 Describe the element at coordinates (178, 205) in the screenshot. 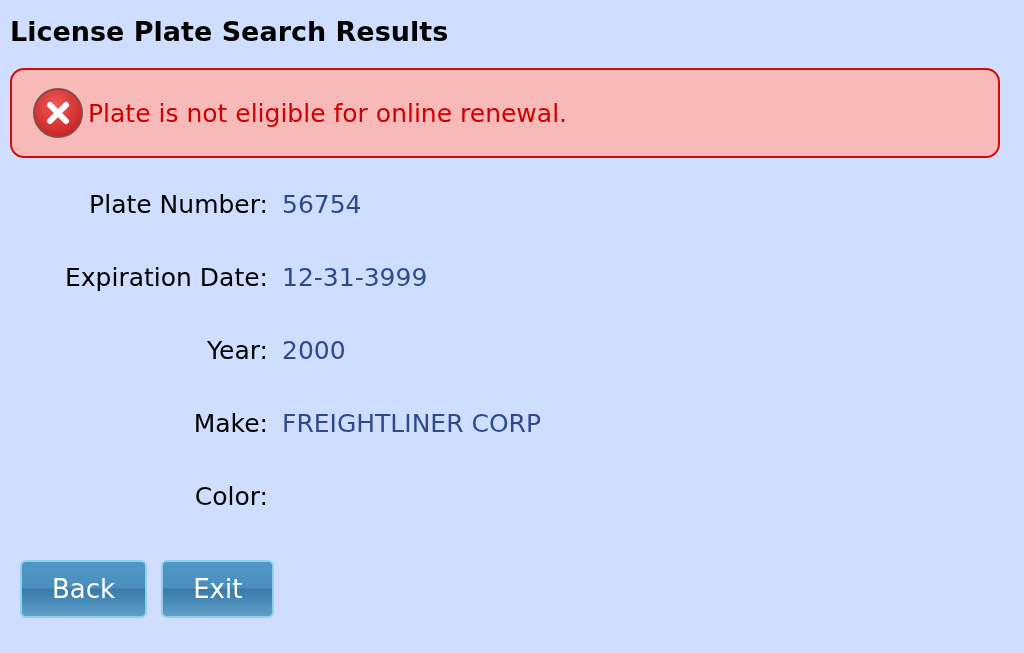

I see `field-label: Plate Number:` at that location.